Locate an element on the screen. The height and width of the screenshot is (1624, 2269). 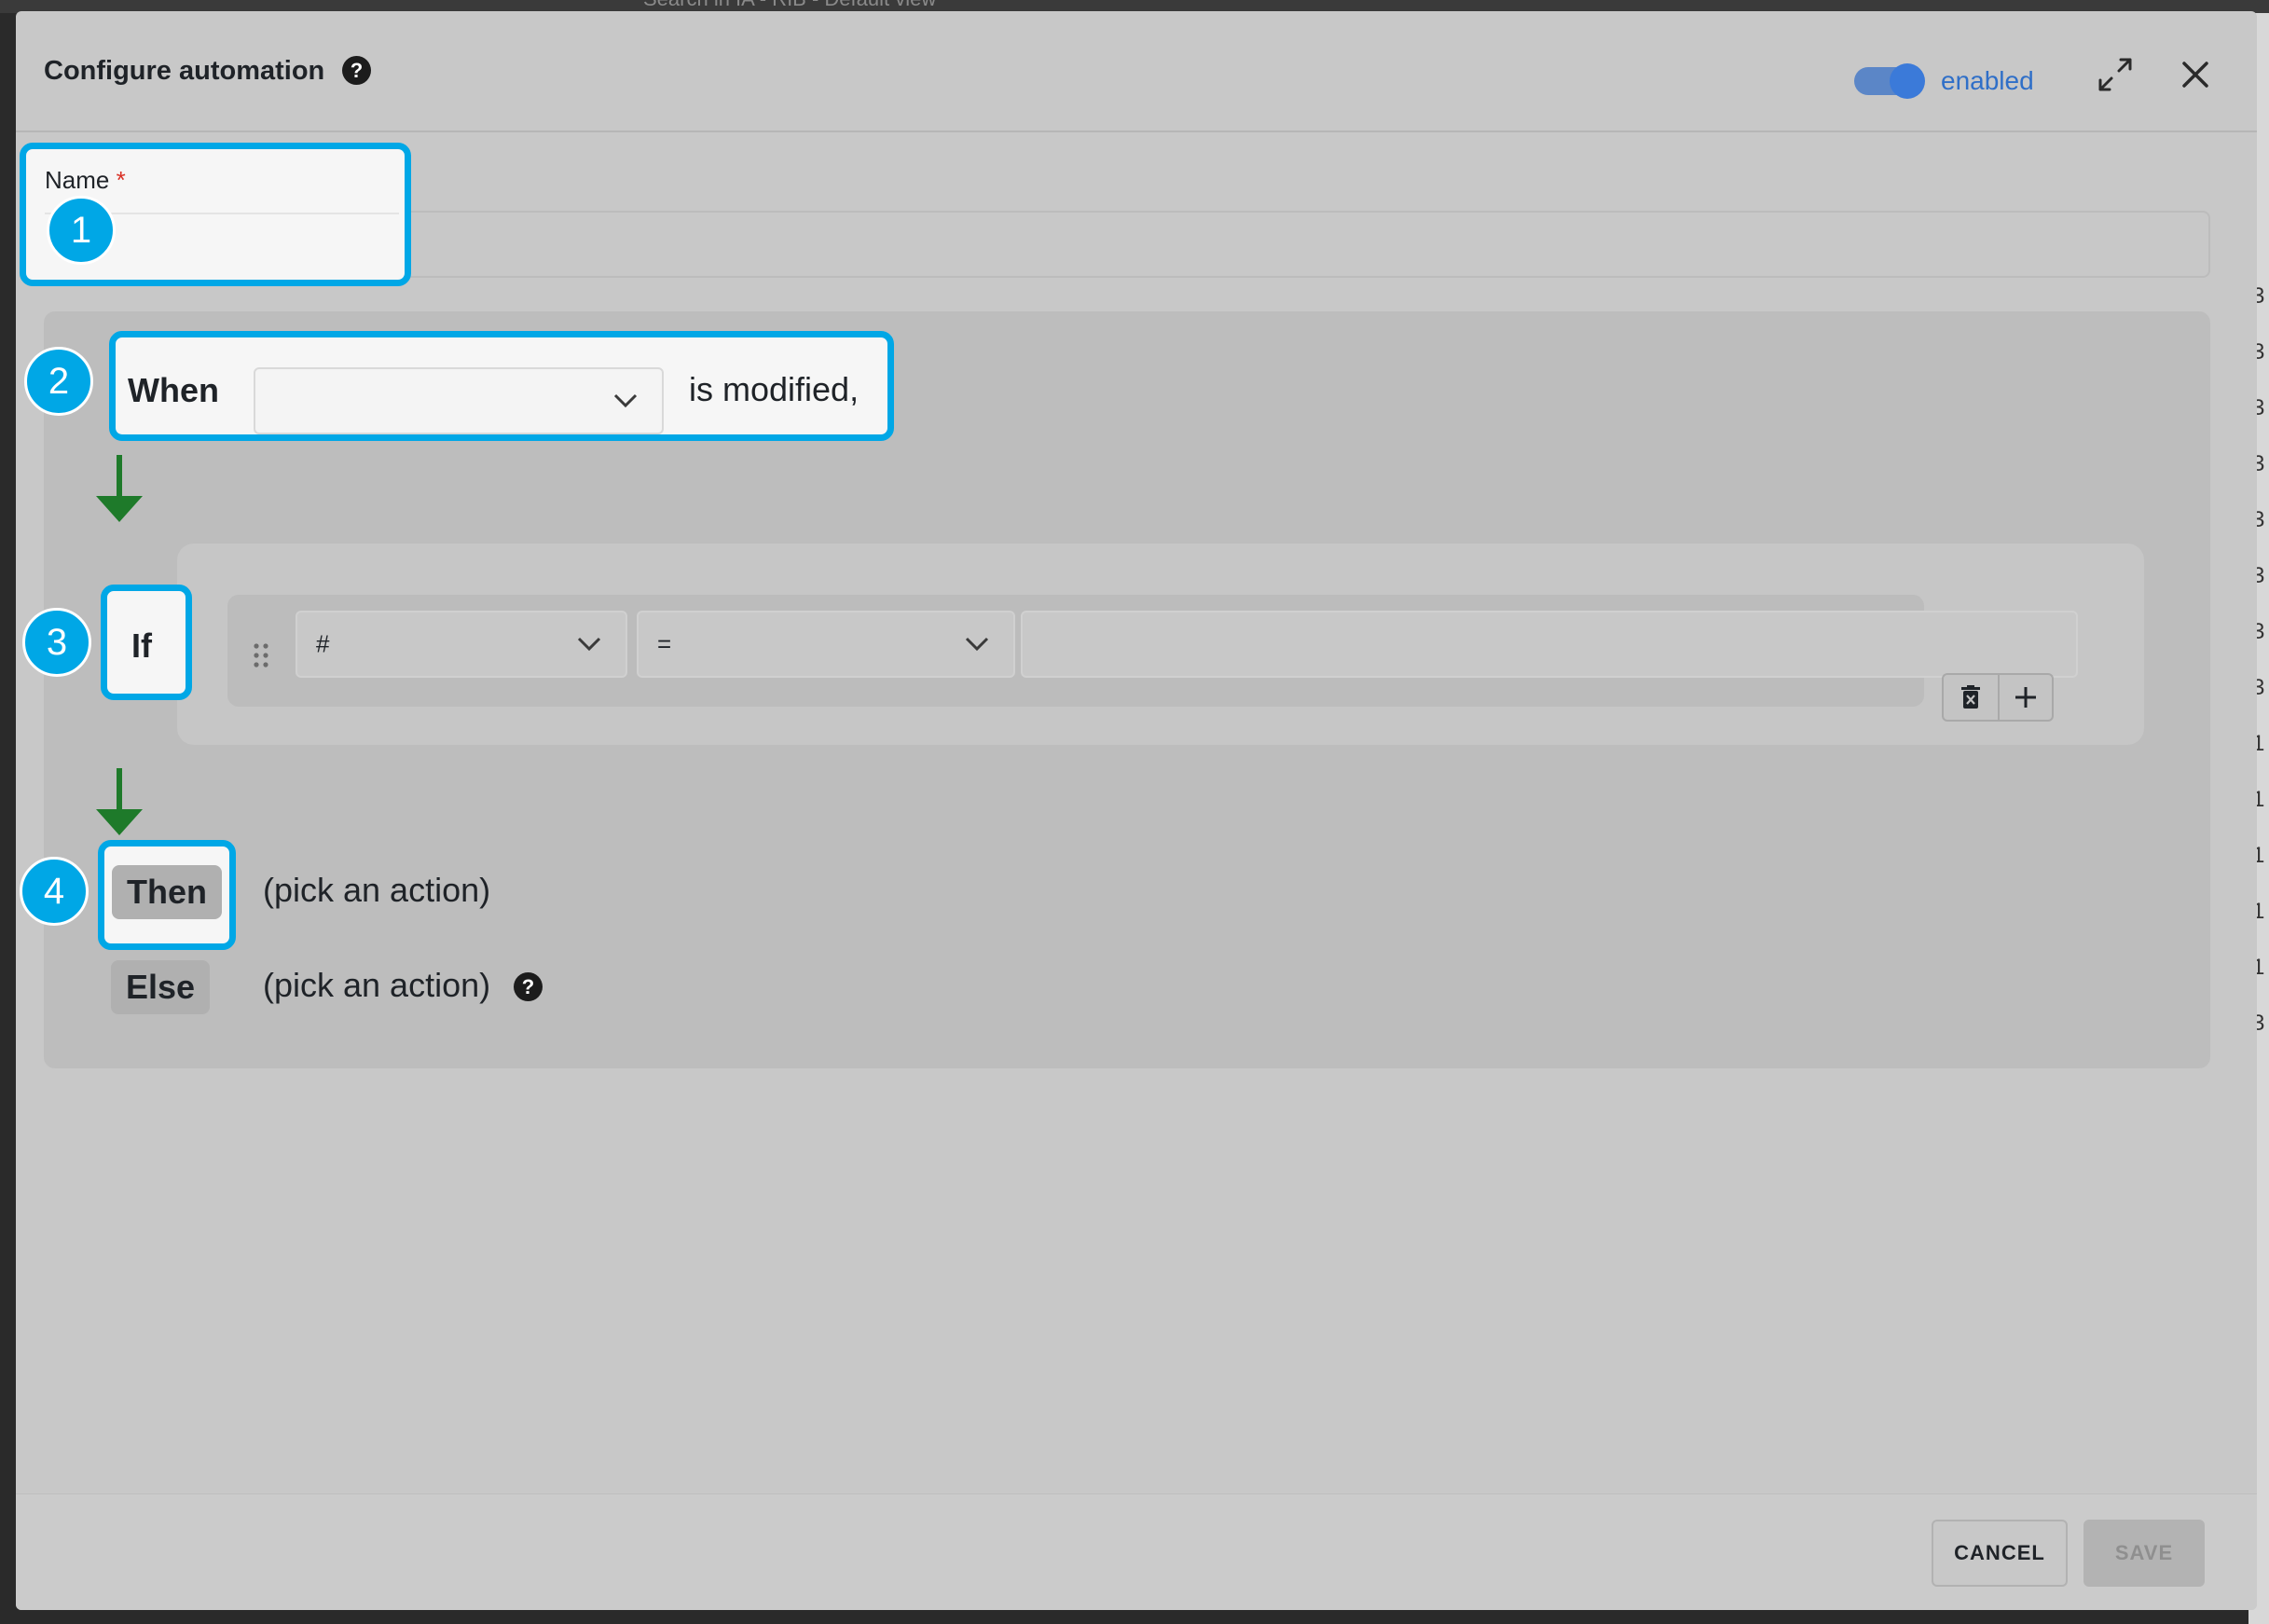
condition-field-select: # is located at coordinates (462, 644).